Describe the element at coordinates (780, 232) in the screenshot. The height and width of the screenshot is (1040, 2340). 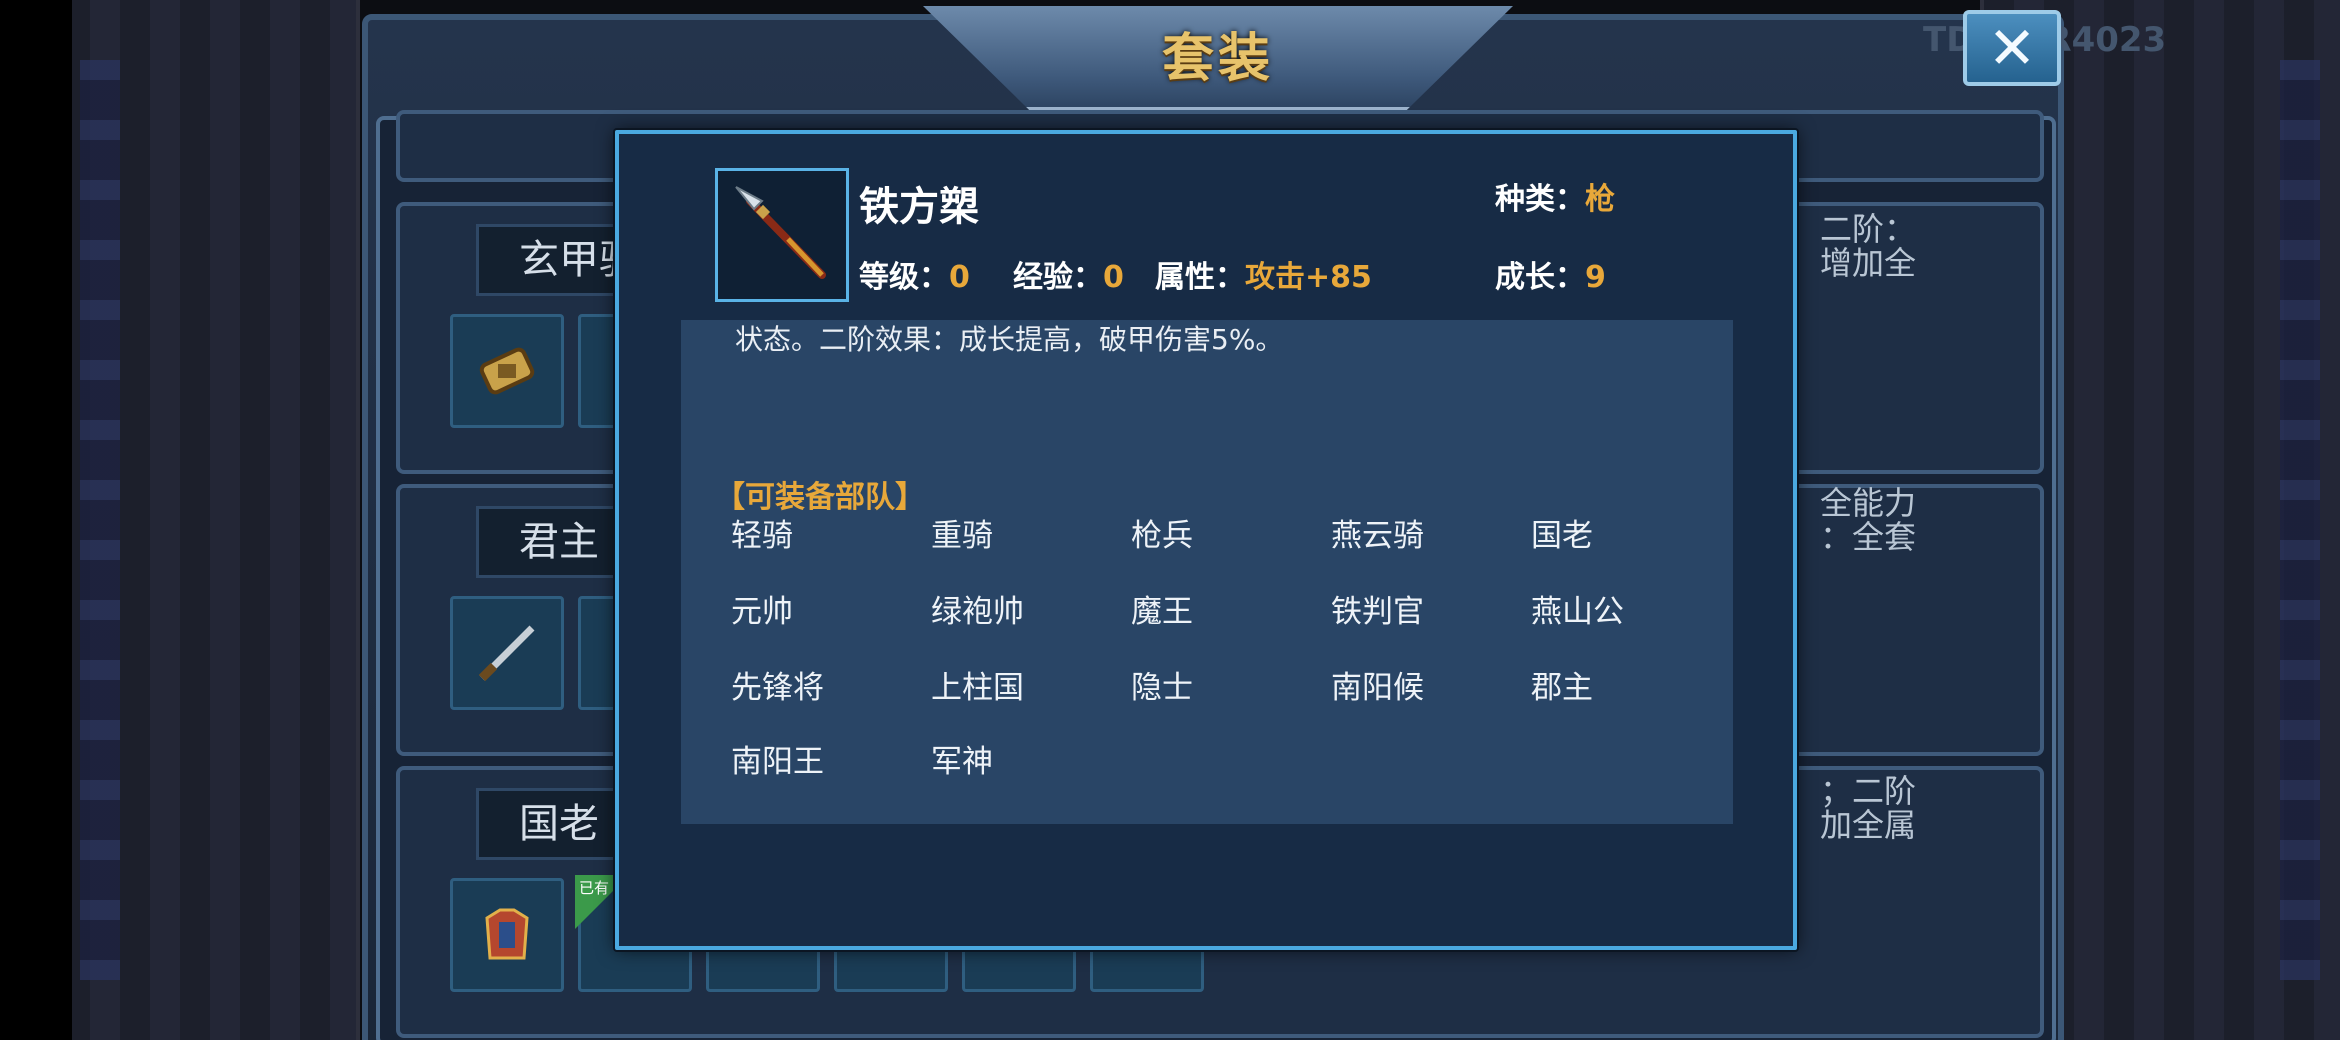
I see `spear-icon` at that location.